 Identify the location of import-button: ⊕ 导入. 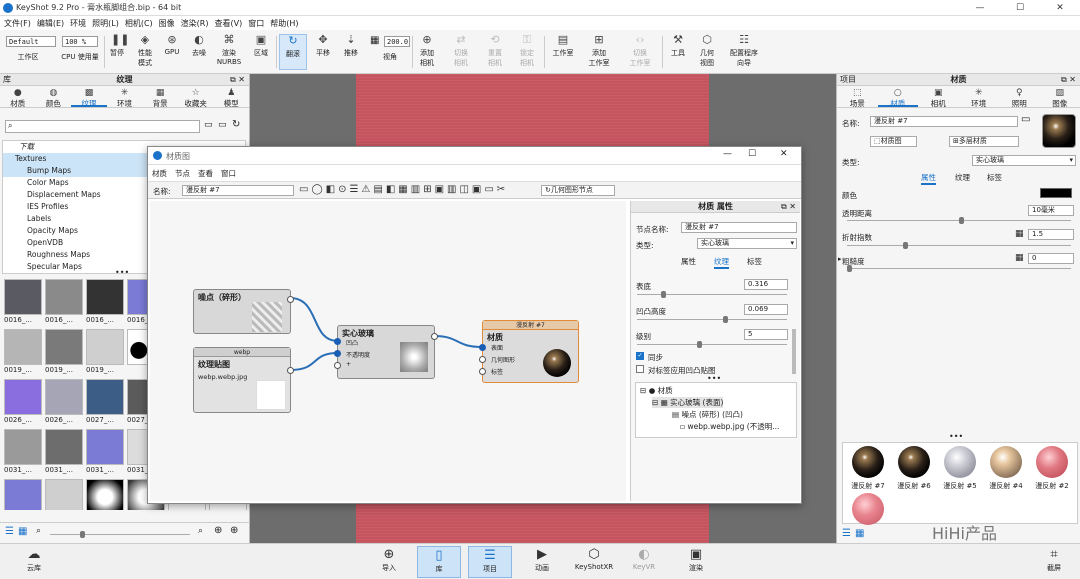
(389, 562).